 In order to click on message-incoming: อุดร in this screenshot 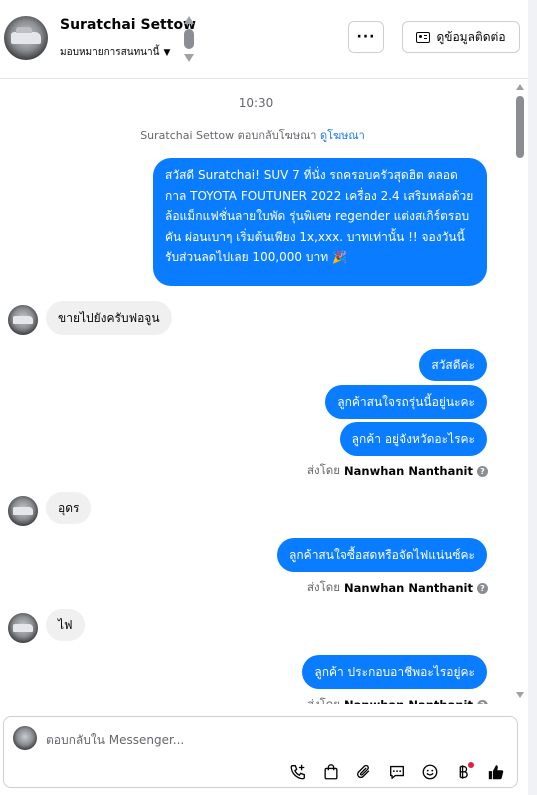, I will do `click(69, 508)`.